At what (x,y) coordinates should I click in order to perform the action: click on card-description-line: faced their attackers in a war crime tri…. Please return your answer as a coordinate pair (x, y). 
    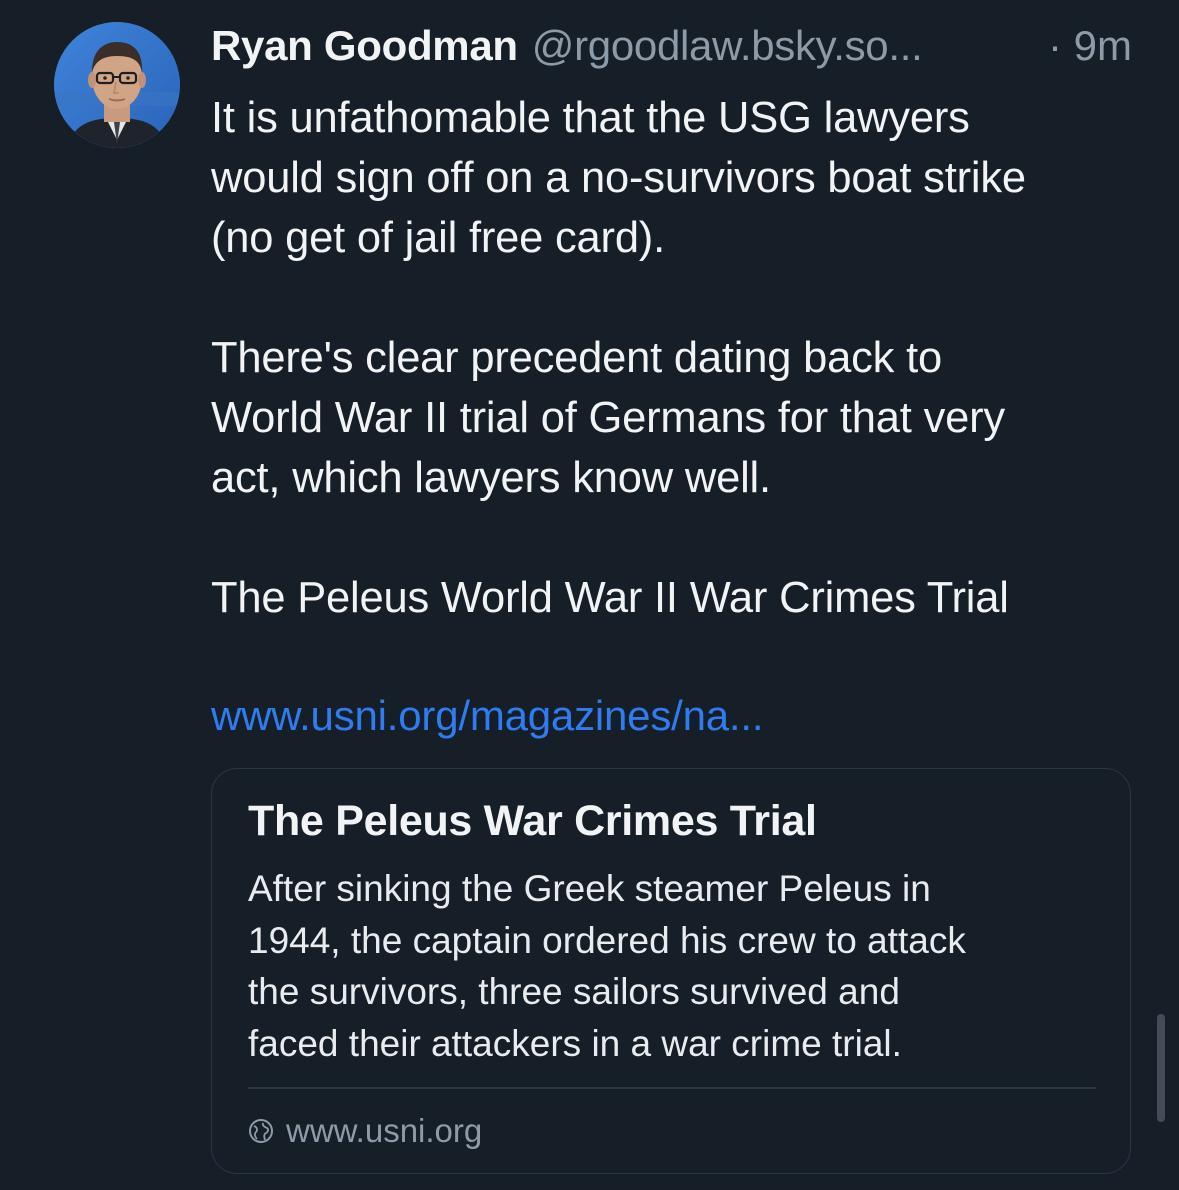
    Looking at the image, I should click on (575, 1043).